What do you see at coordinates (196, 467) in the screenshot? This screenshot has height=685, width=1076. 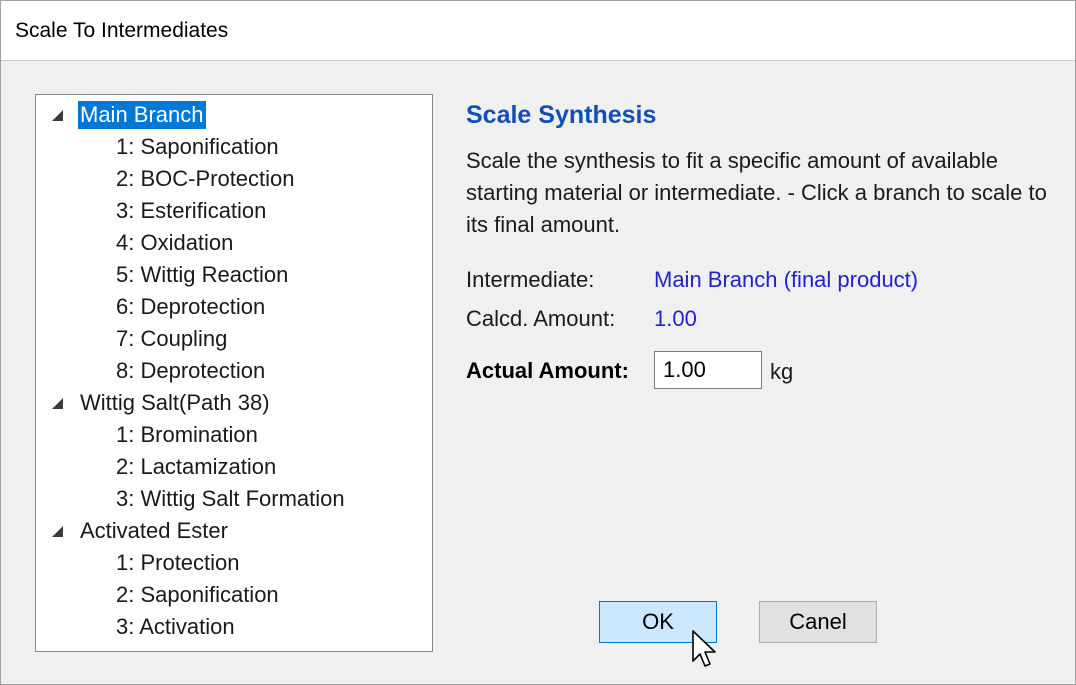 I see `tree-step-label: 2: Lactamization` at bounding box center [196, 467].